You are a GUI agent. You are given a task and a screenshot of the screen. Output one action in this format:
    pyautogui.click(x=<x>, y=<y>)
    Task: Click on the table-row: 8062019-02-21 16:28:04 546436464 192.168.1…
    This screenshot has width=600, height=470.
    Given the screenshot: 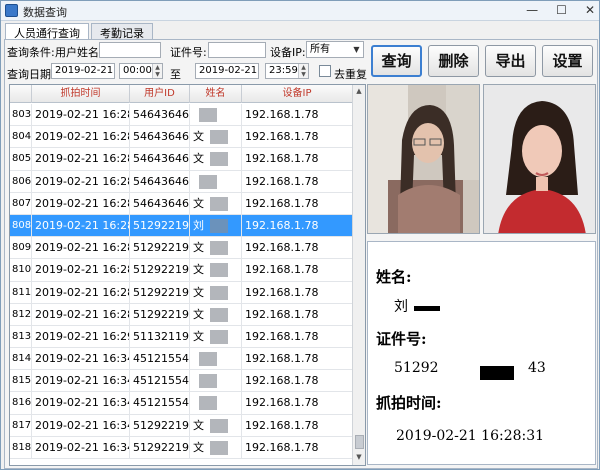 What is the action you would take?
    pyautogui.click(x=181, y=181)
    